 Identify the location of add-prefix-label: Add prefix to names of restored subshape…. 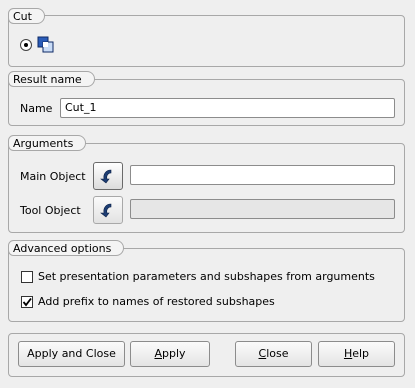
(156, 301).